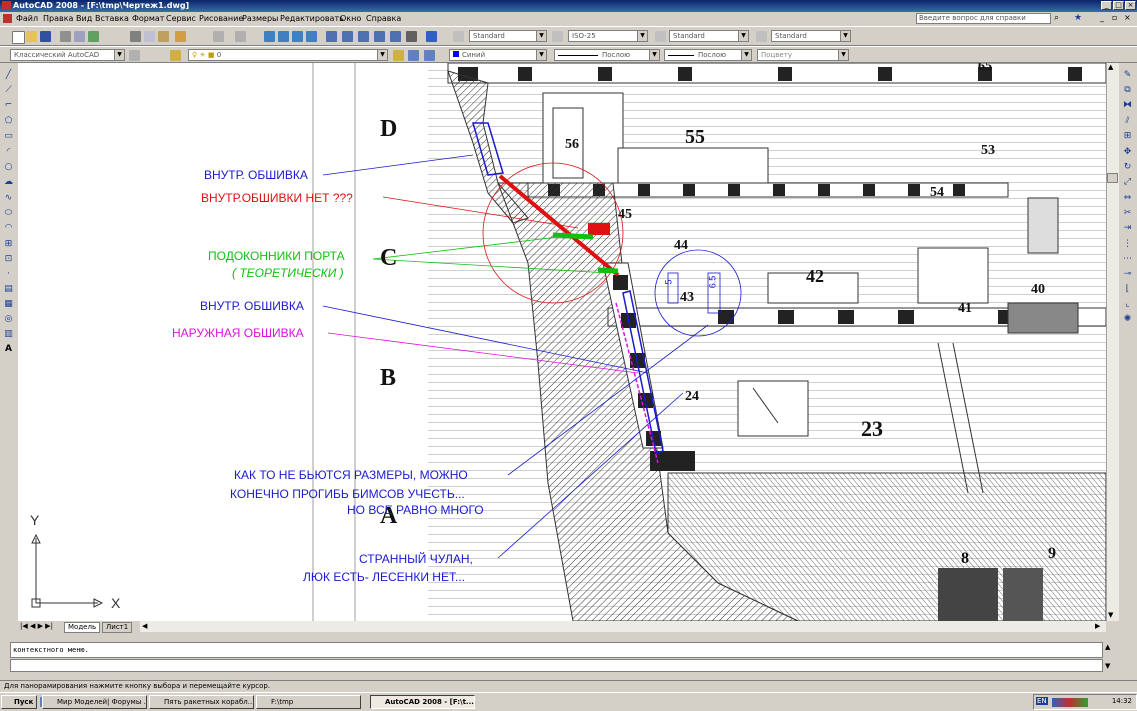 This screenshot has height=711, width=1137. What do you see at coordinates (8, 349) in the screenshot?
I see `multiline-text-icon: A` at bounding box center [8, 349].